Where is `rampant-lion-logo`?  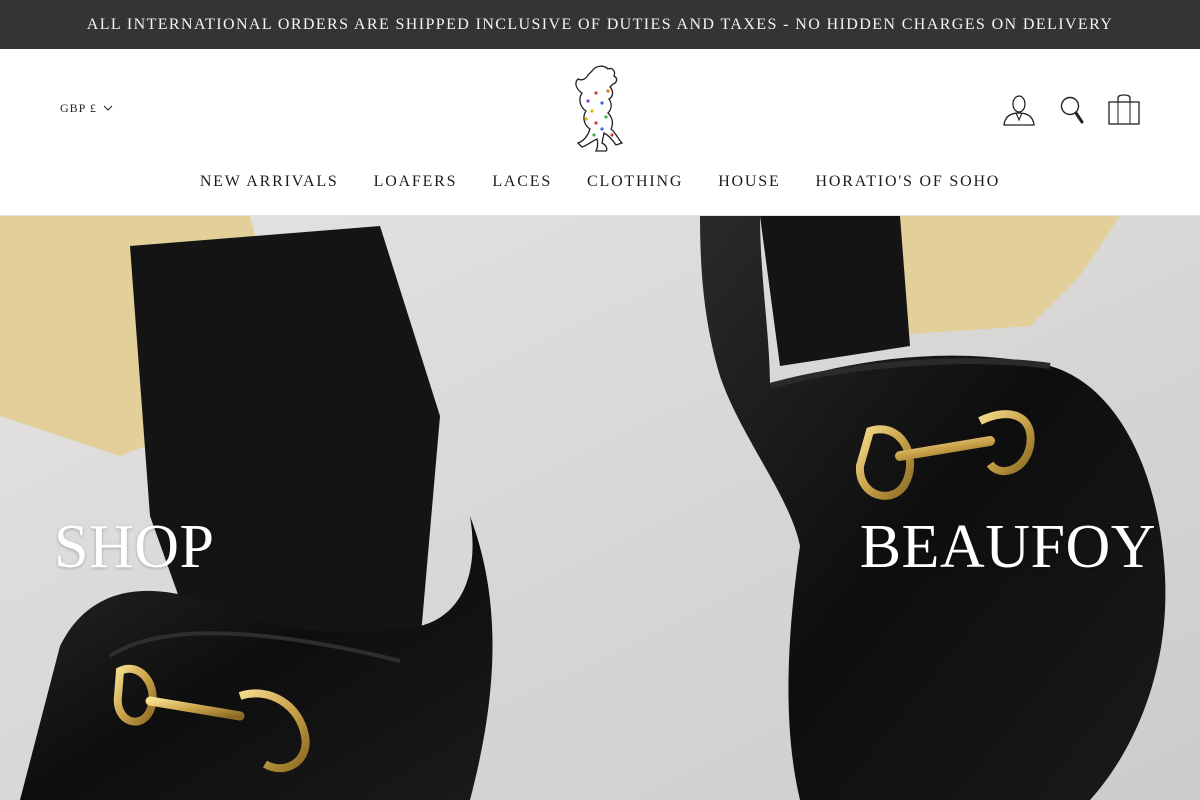
rampant-lion-logo is located at coordinates (599, 108).